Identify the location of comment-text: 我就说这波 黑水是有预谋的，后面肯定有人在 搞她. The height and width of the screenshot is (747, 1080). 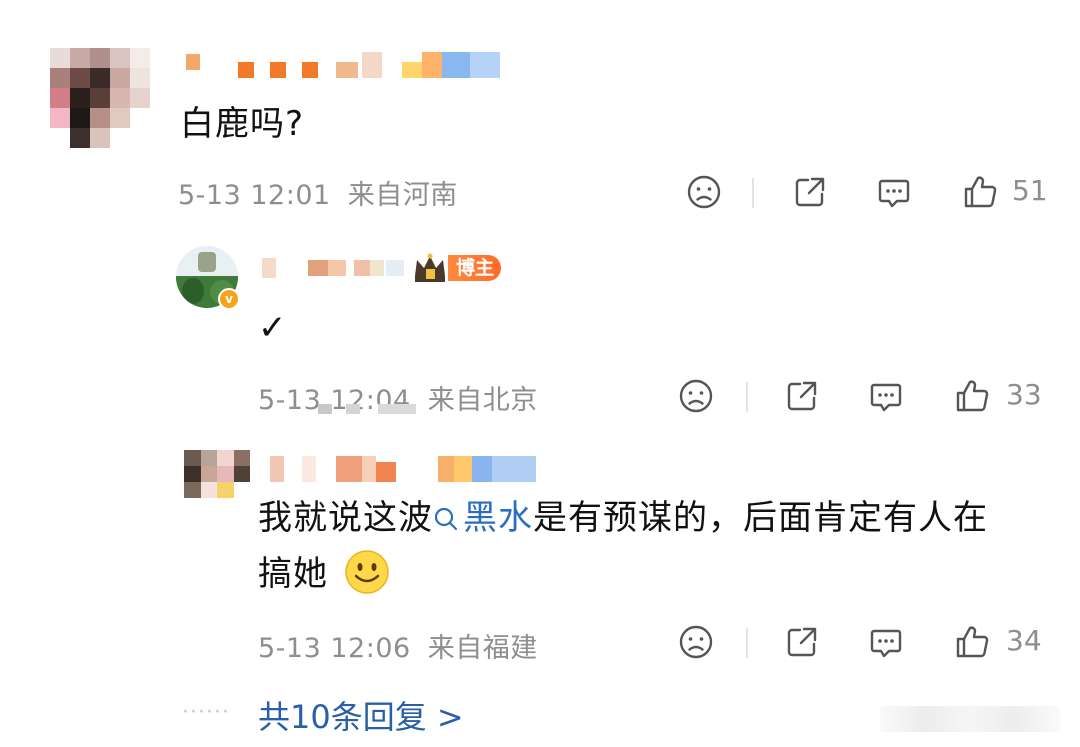
(623, 546).